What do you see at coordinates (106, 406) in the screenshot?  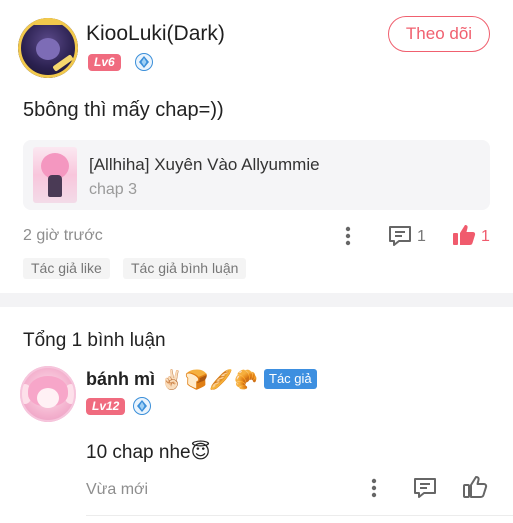 I see `level-badge: Lv12` at bounding box center [106, 406].